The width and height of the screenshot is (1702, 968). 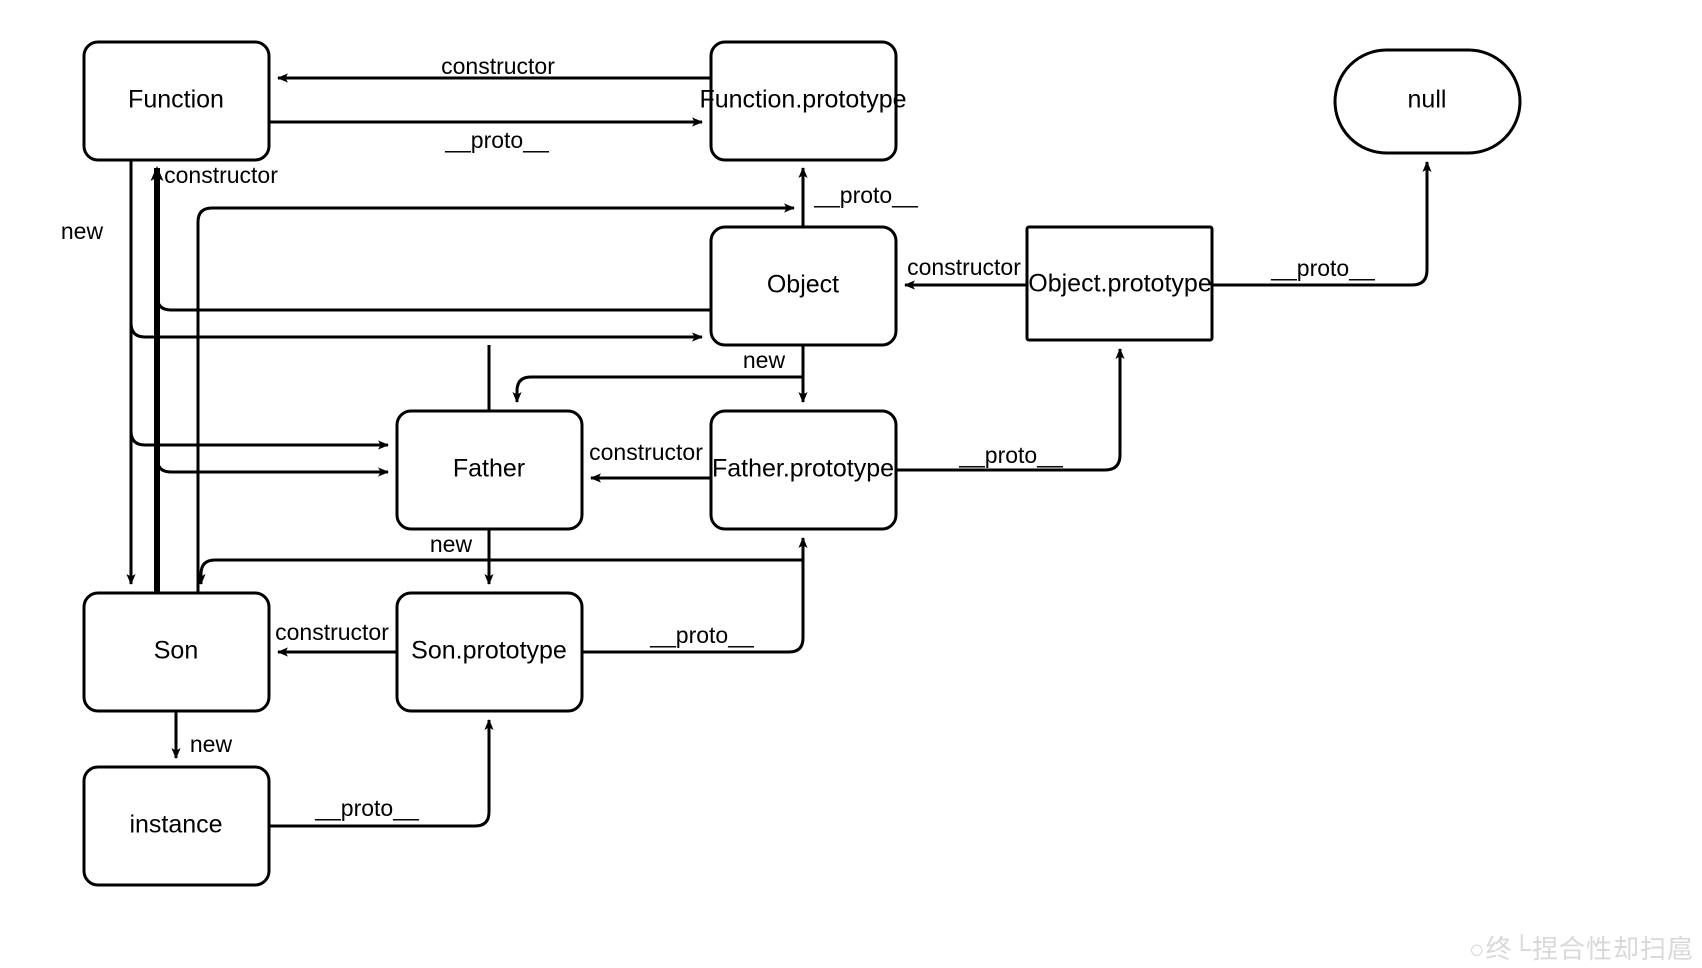 What do you see at coordinates (259, 440) in the screenshot?
I see `edge-function-new-father` at bounding box center [259, 440].